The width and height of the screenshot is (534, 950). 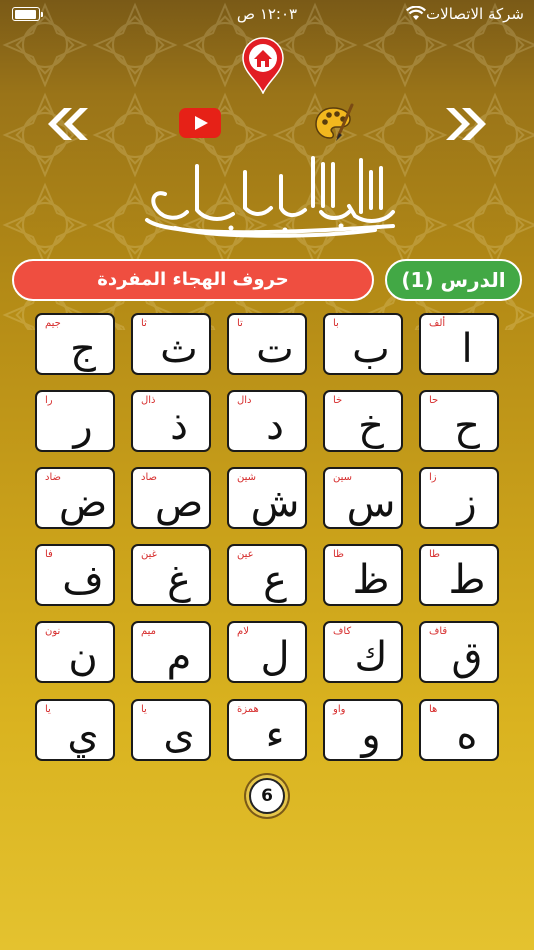 I want to click on letter-card: صاد ص, so click(x=171, y=498).